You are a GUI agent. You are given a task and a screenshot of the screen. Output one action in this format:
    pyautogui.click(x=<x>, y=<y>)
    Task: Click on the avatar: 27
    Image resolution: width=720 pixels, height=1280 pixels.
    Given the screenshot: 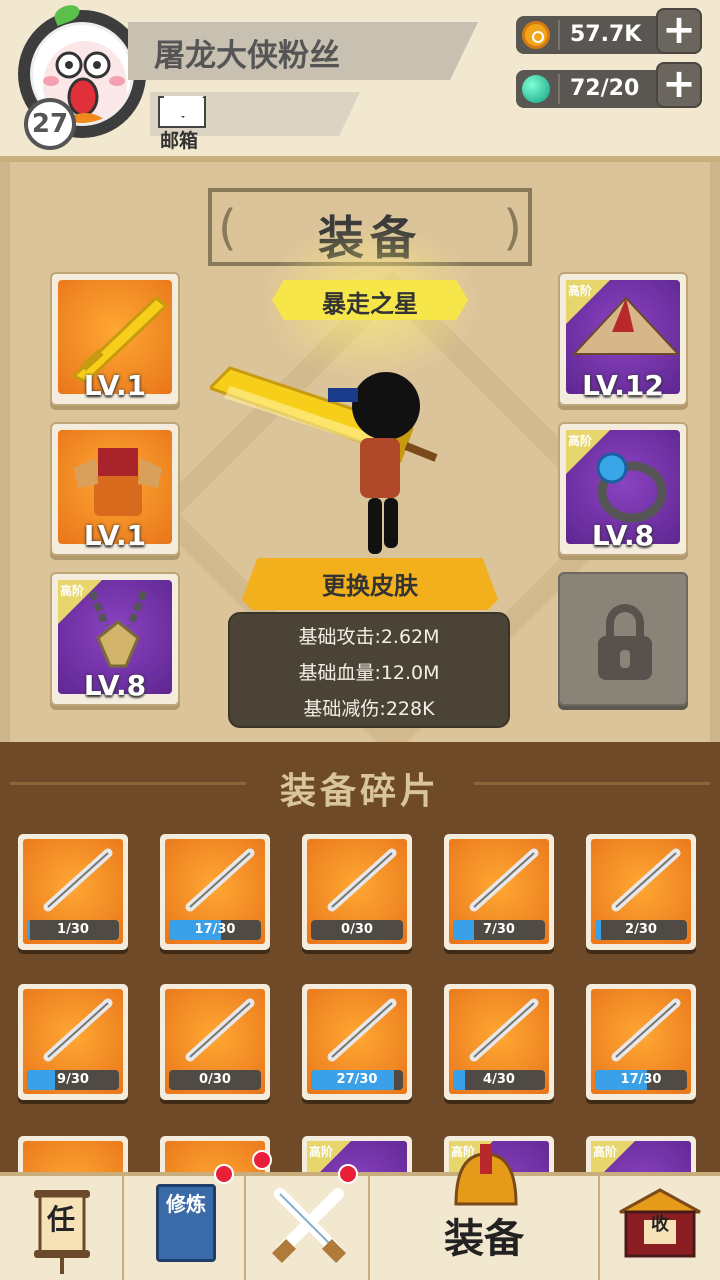 What is the action you would take?
    pyautogui.click(x=82, y=76)
    